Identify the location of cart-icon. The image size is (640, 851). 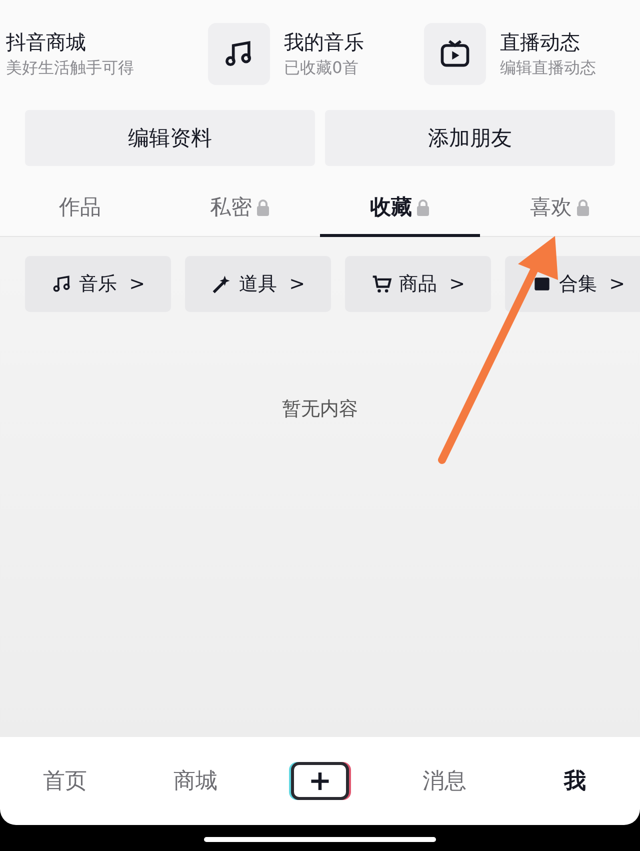
(382, 284).